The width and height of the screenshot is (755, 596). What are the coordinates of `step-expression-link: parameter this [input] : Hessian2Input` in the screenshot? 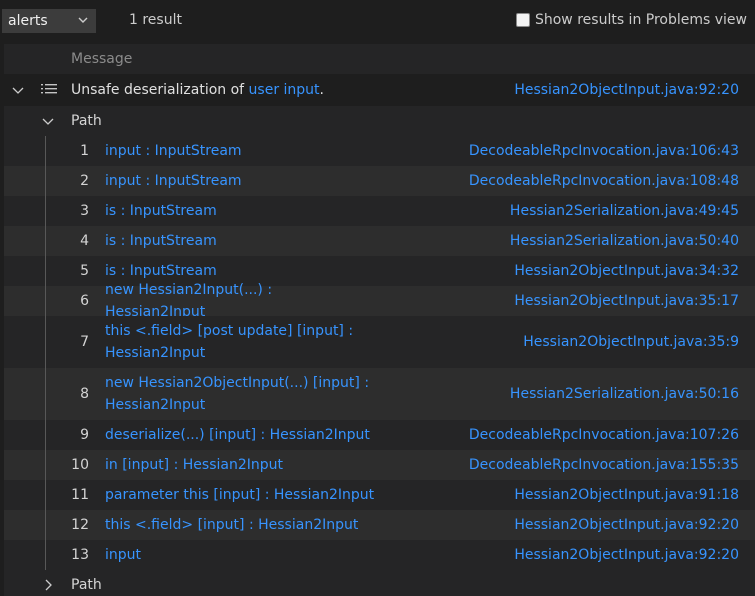 It's located at (240, 495).